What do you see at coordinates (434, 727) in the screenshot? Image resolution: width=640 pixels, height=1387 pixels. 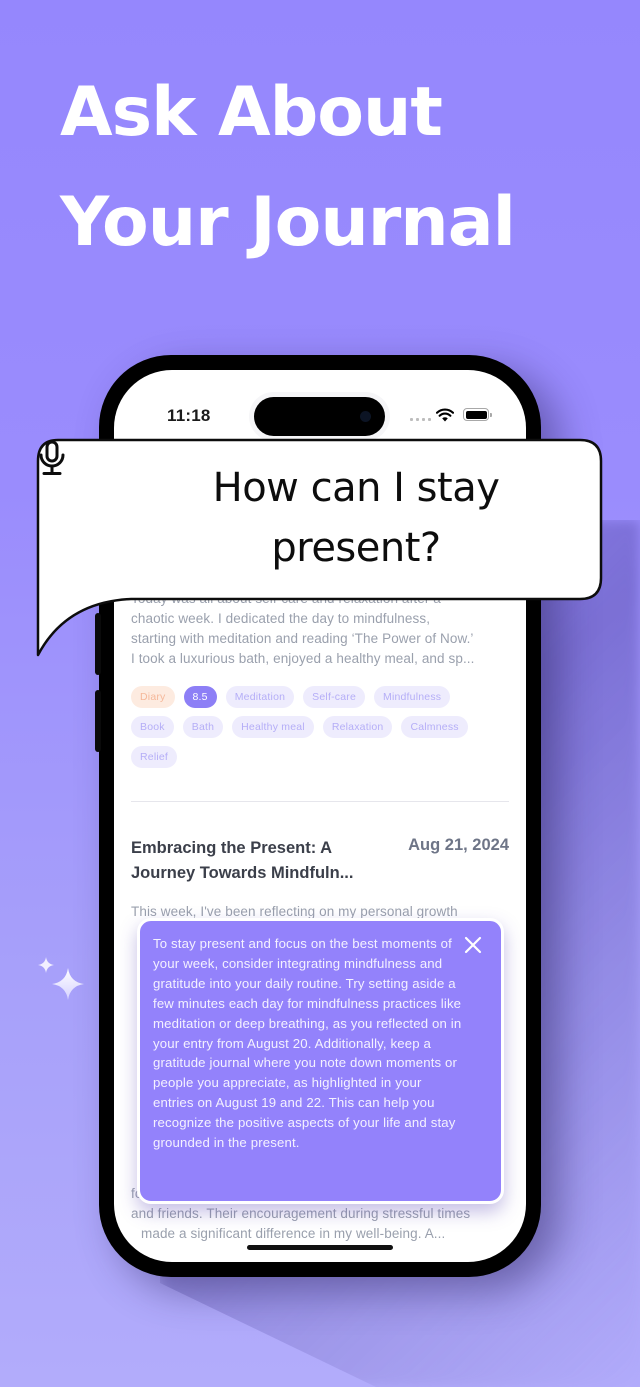 I see `tag: Calmness` at bounding box center [434, 727].